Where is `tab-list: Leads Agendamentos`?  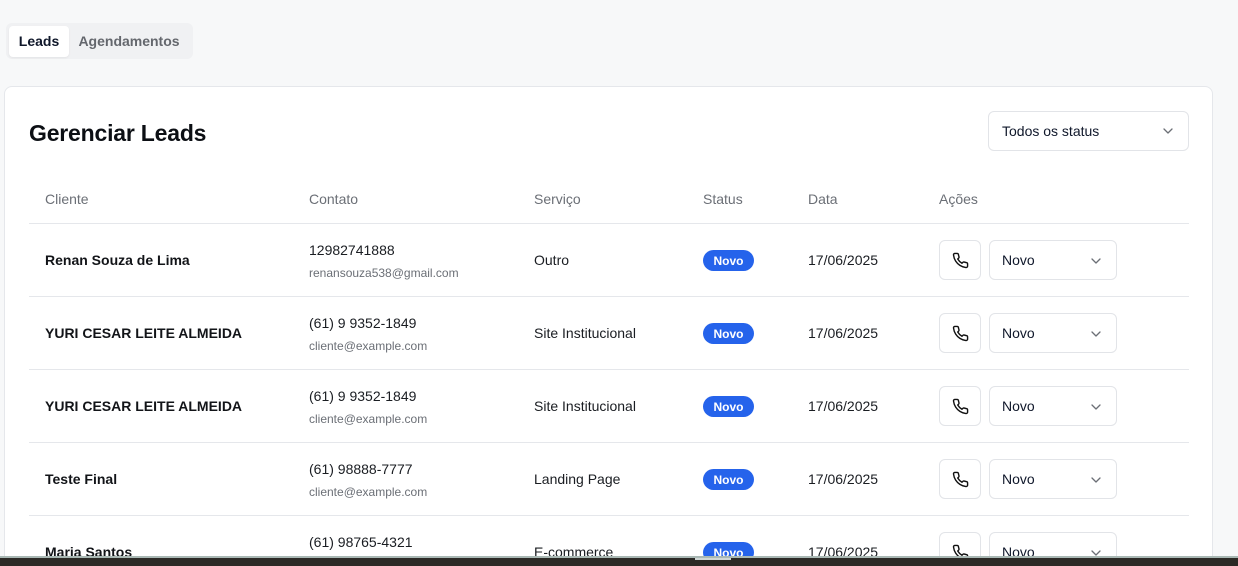
tab-list: Leads Agendamentos is located at coordinates (99, 41).